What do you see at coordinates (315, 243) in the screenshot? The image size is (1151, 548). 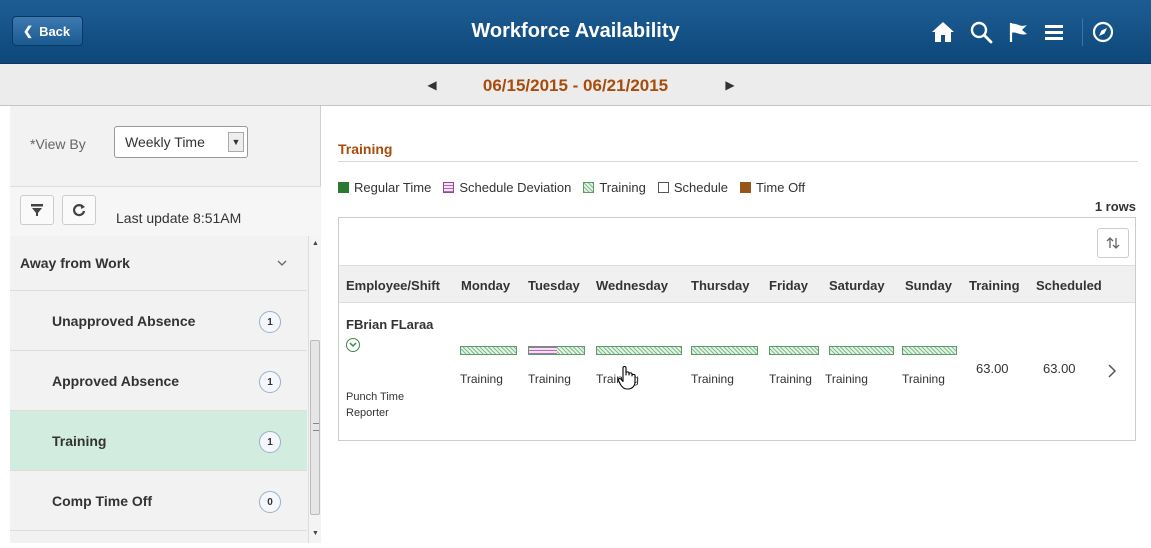 I see `scroll-up-arrow-icon: ▲` at bounding box center [315, 243].